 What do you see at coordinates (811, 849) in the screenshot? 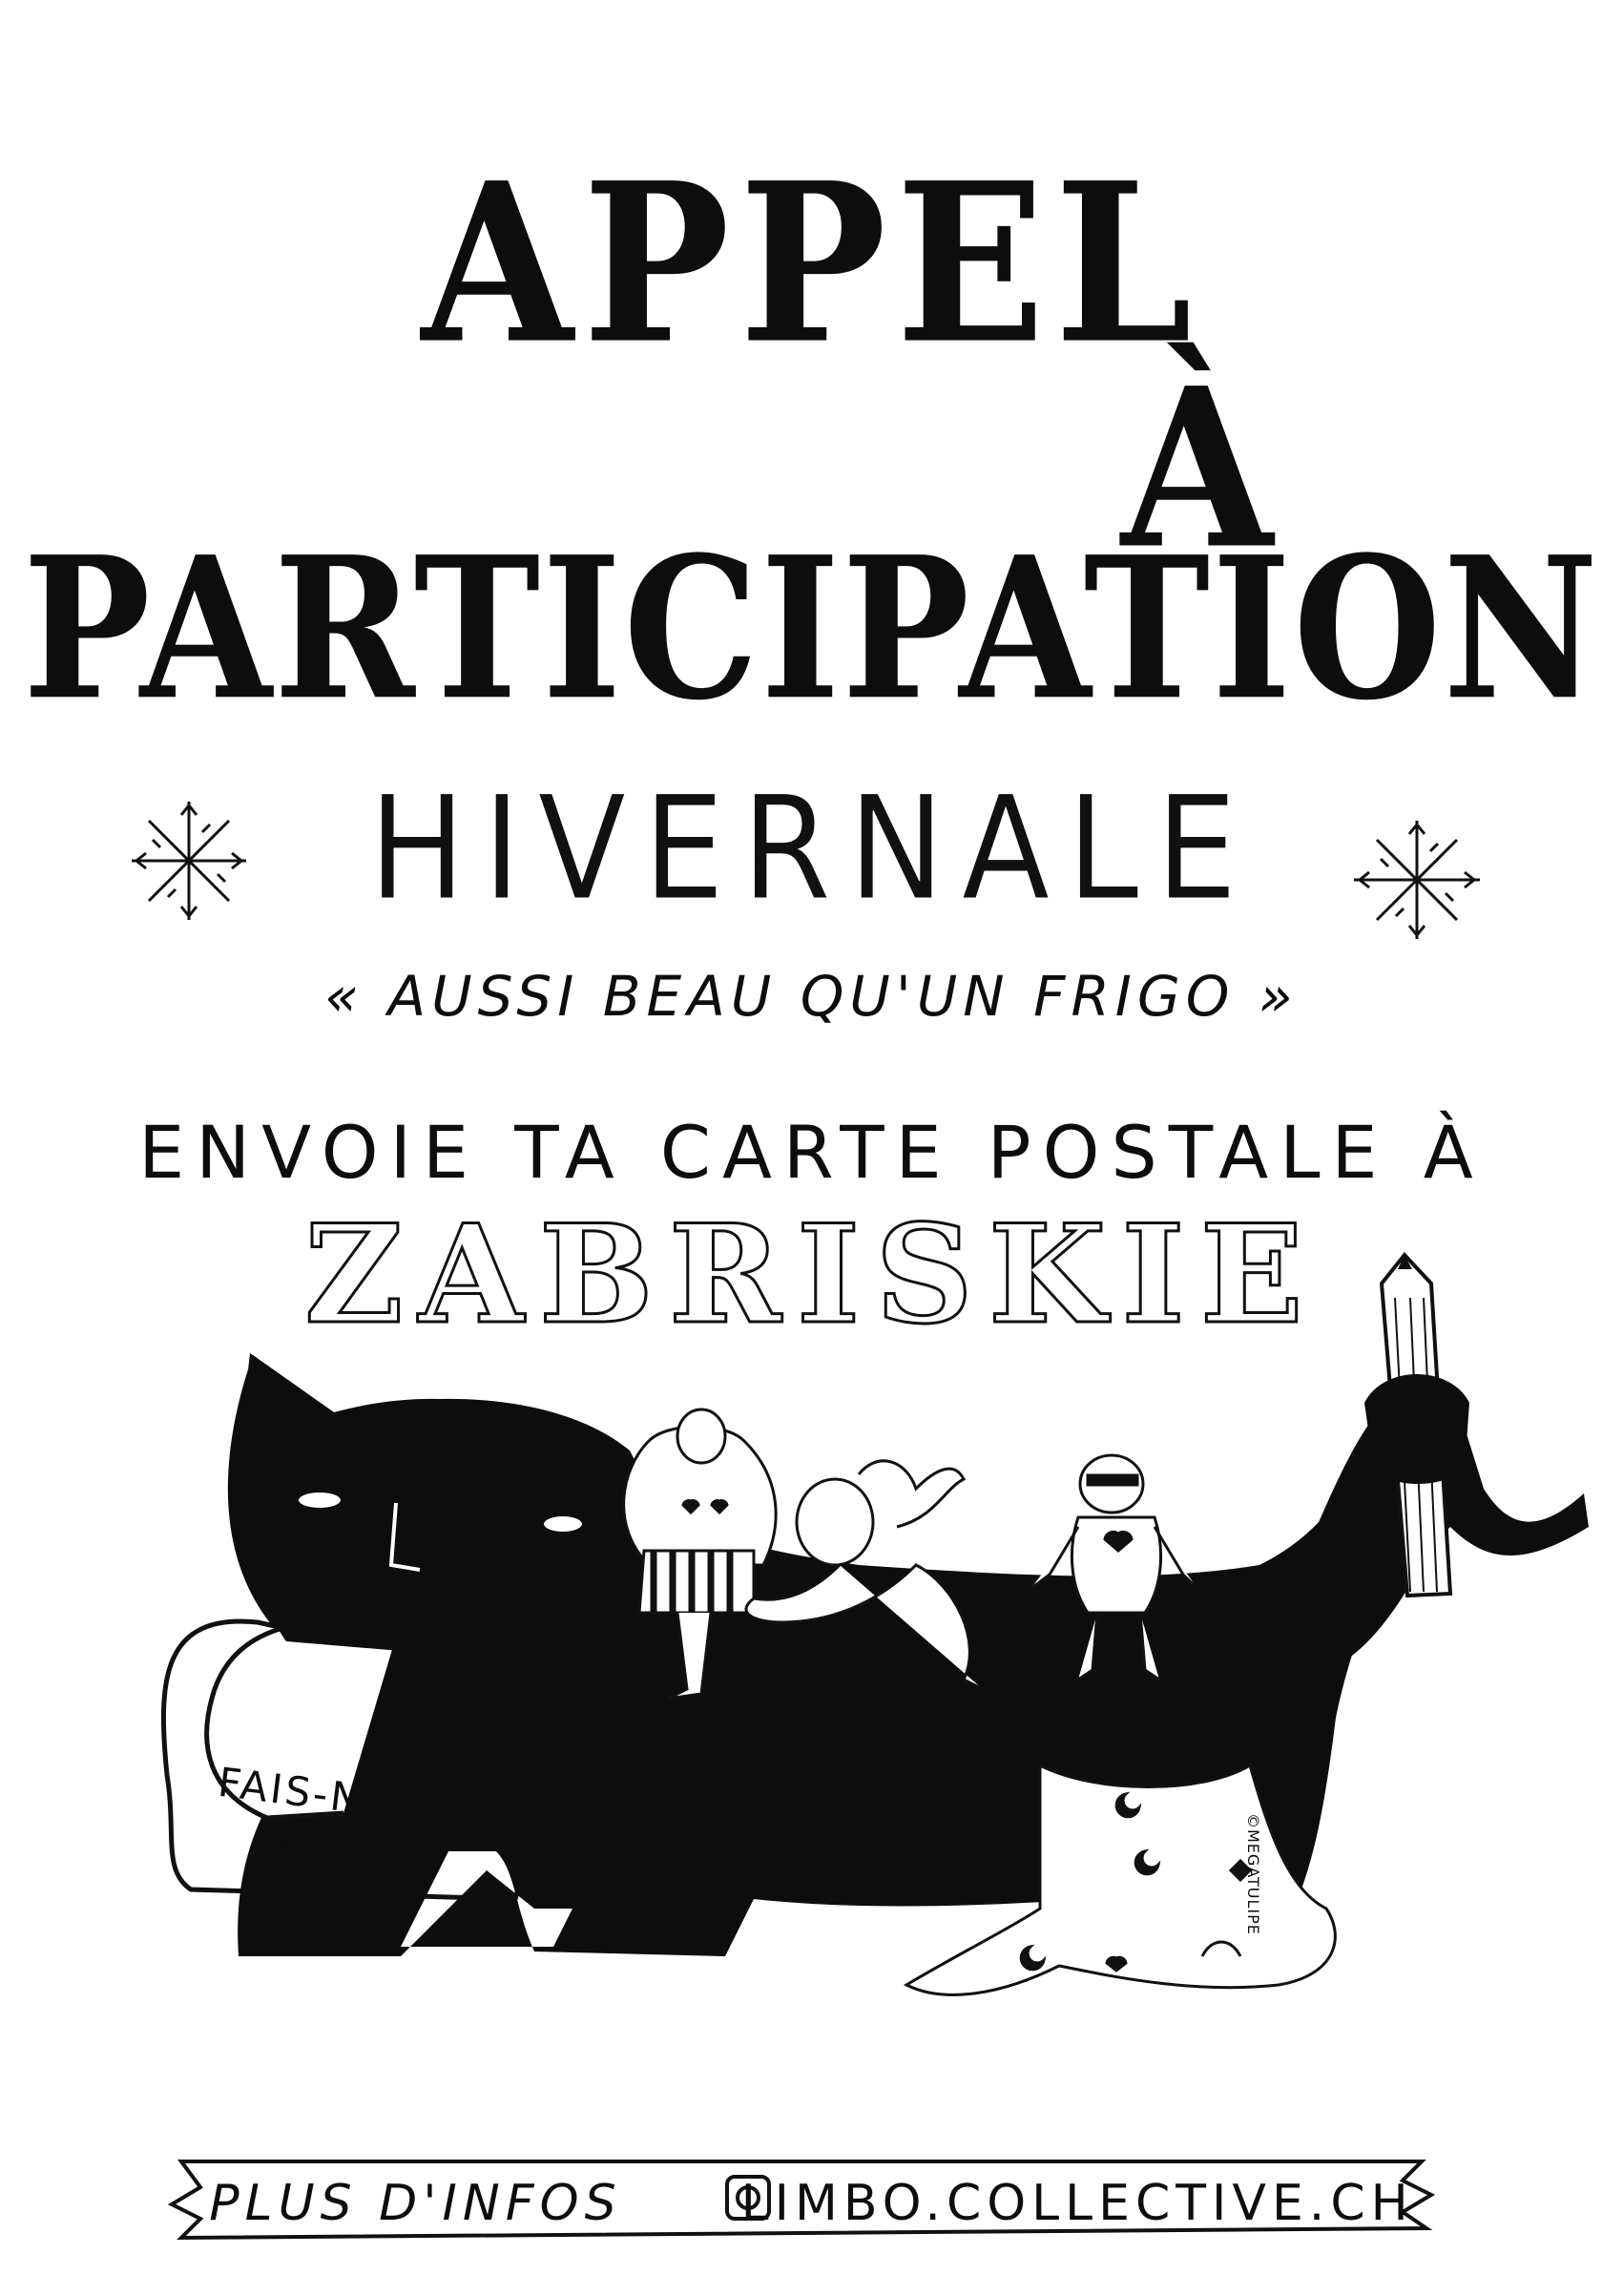
I see `season-heading: HIVERNALE` at bounding box center [811, 849].